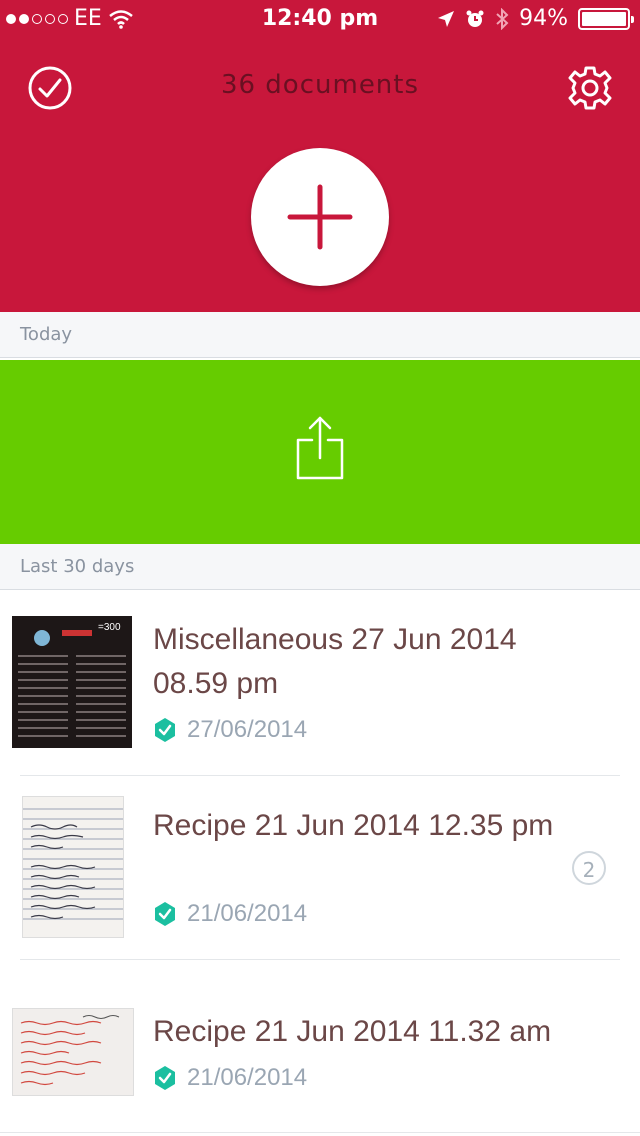 The image size is (640, 1136). I want to click on battery-percent: 94%, so click(543, 18).